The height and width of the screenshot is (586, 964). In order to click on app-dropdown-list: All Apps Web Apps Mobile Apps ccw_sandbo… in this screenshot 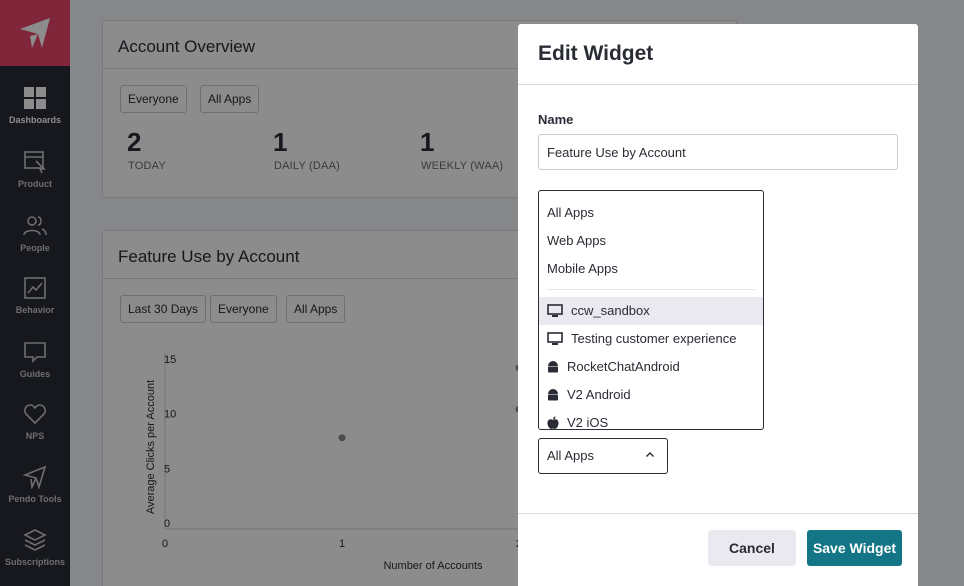, I will do `click(651, 310)`.